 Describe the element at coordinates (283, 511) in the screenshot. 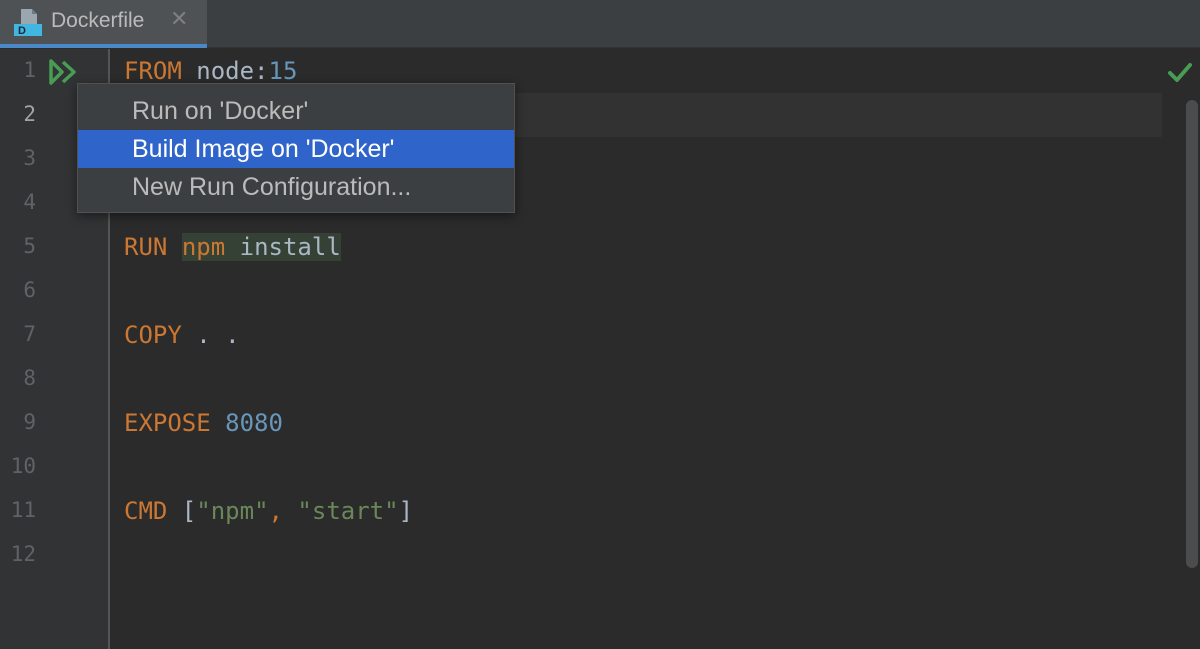

I see `comma: ,` at that location.